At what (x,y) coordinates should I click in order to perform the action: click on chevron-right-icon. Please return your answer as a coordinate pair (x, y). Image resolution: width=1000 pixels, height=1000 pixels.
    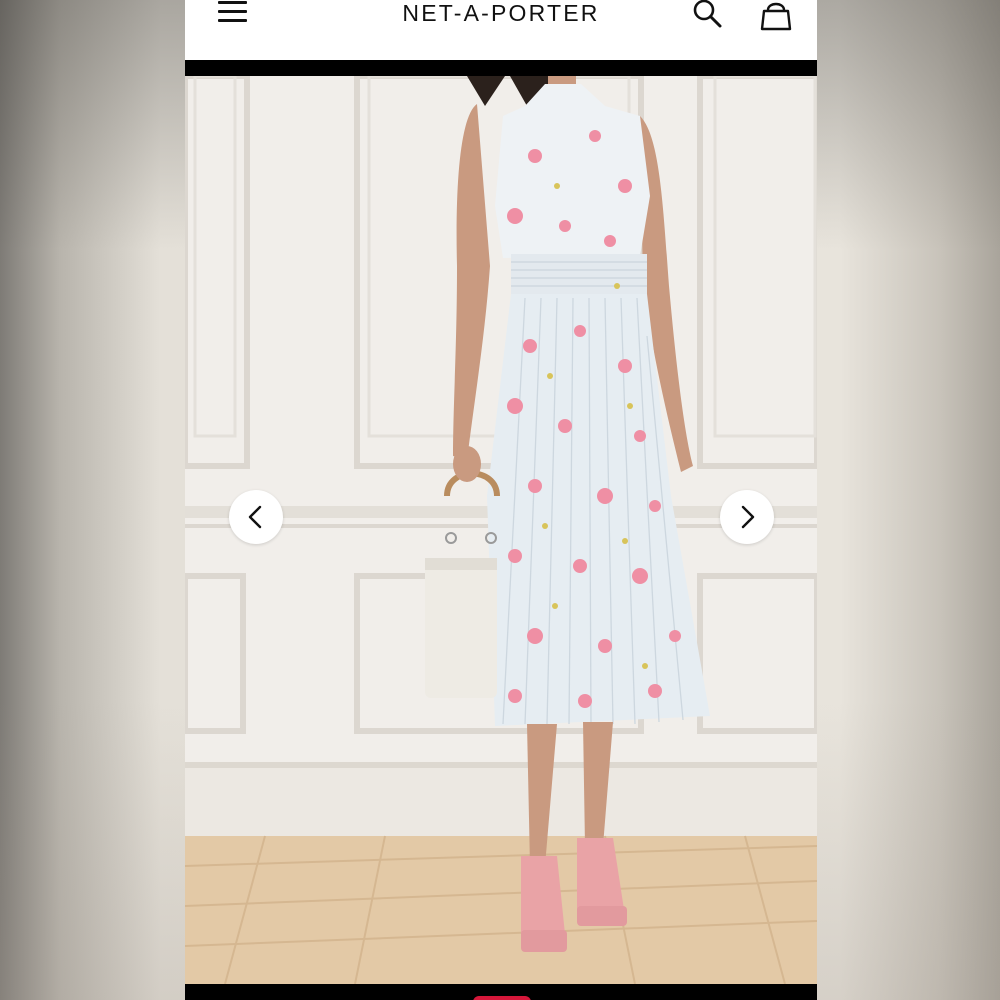
    Looking at the image, I should click on (748, 517).